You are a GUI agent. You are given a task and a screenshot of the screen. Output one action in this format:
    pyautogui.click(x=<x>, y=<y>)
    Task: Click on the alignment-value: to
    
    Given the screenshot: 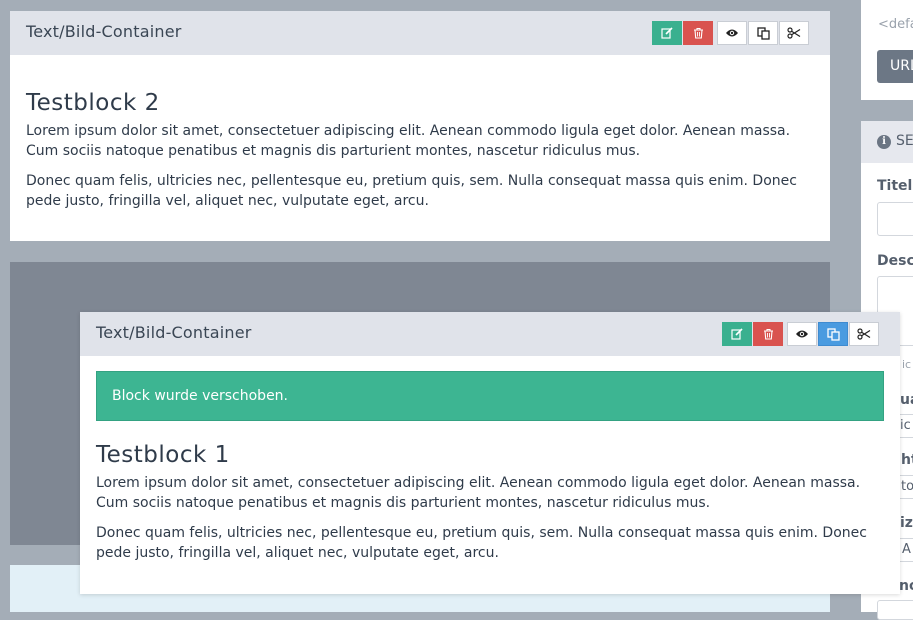 What is the action you would take?
    pyautogui.click(x=907, y=486)
    